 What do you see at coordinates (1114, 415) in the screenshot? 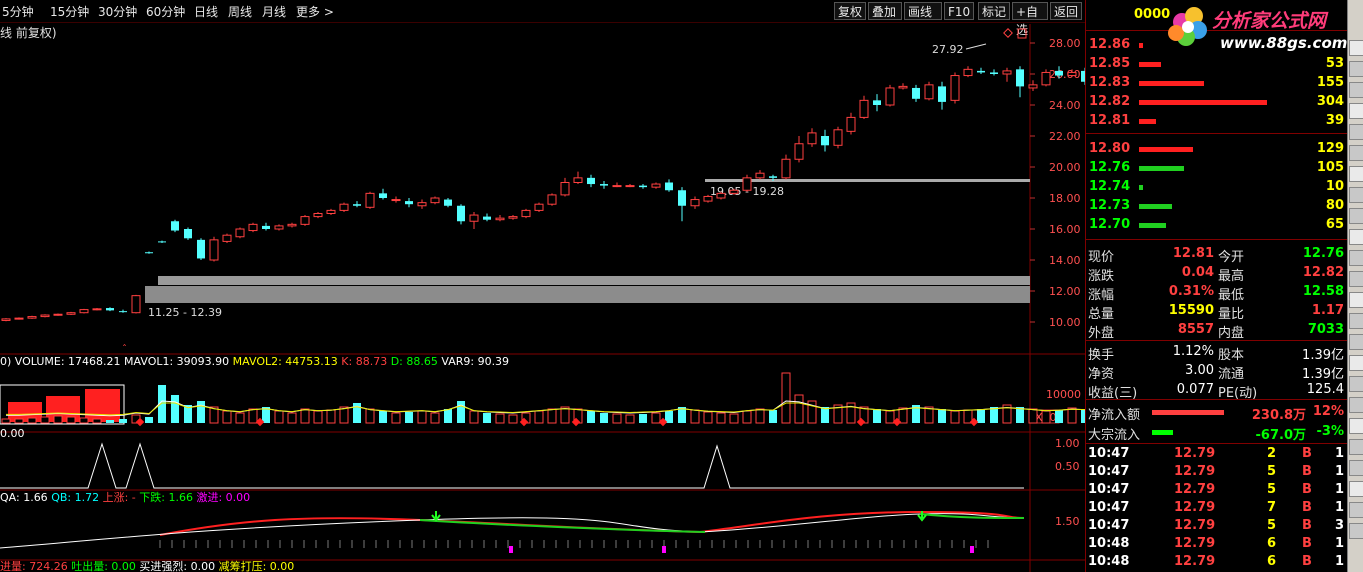
I see `flow-label: 净流入额` at bounding box center [1114, 415].